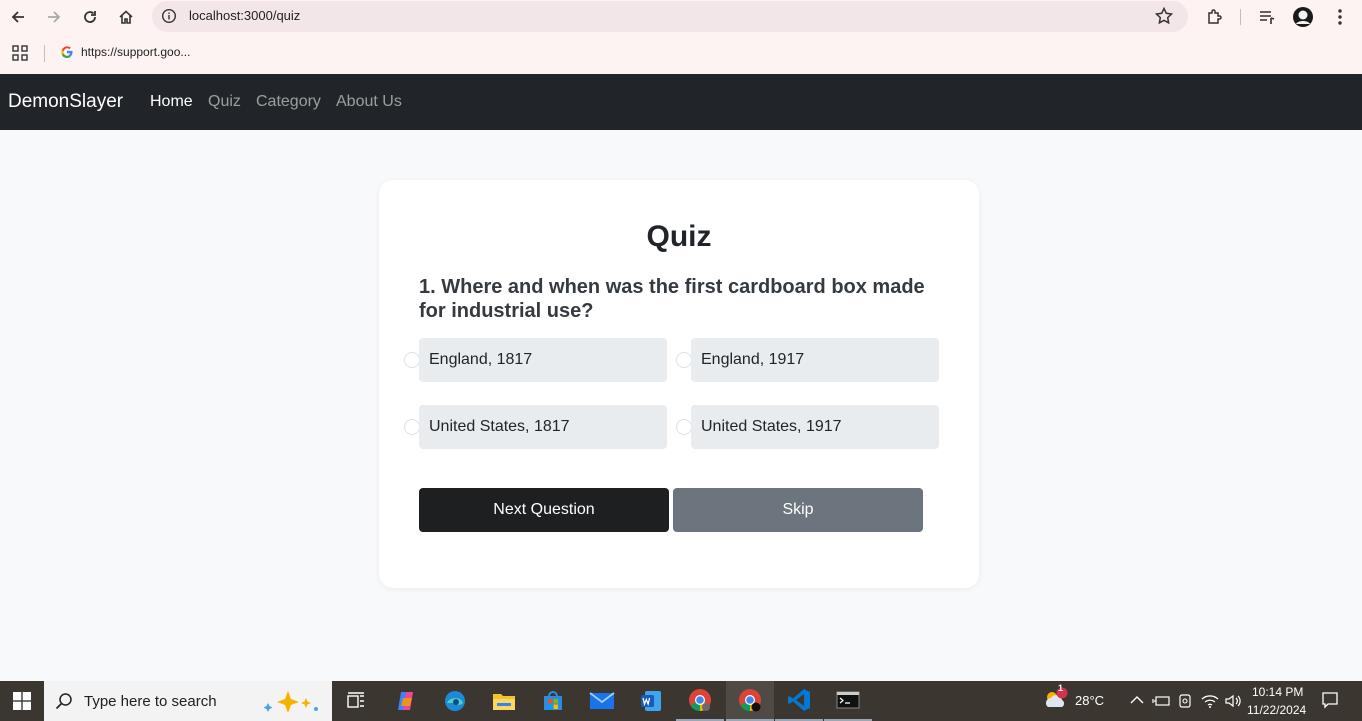  I want to click on taskbar-chrome-profile, so click(750, 701).